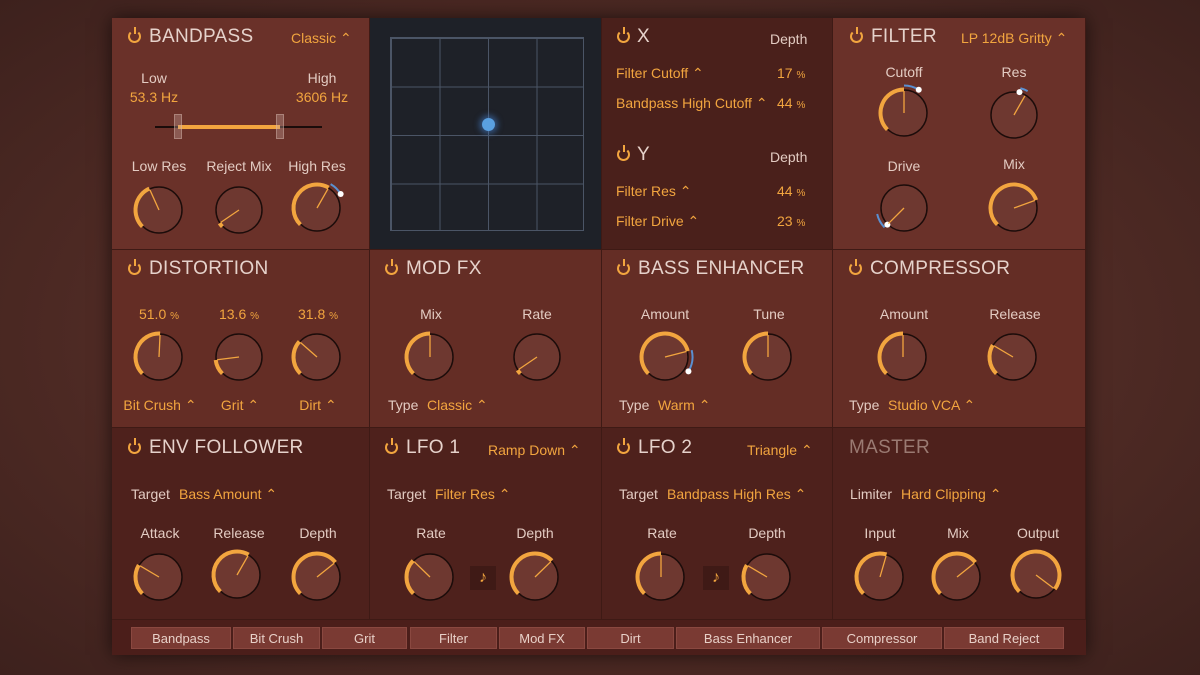 Image resolution: width=1200 pixels, height=675 pixels. Describe the element at coordinates (391, 267) in the screenshot. I see `mod-fx-power-icon` at that location.